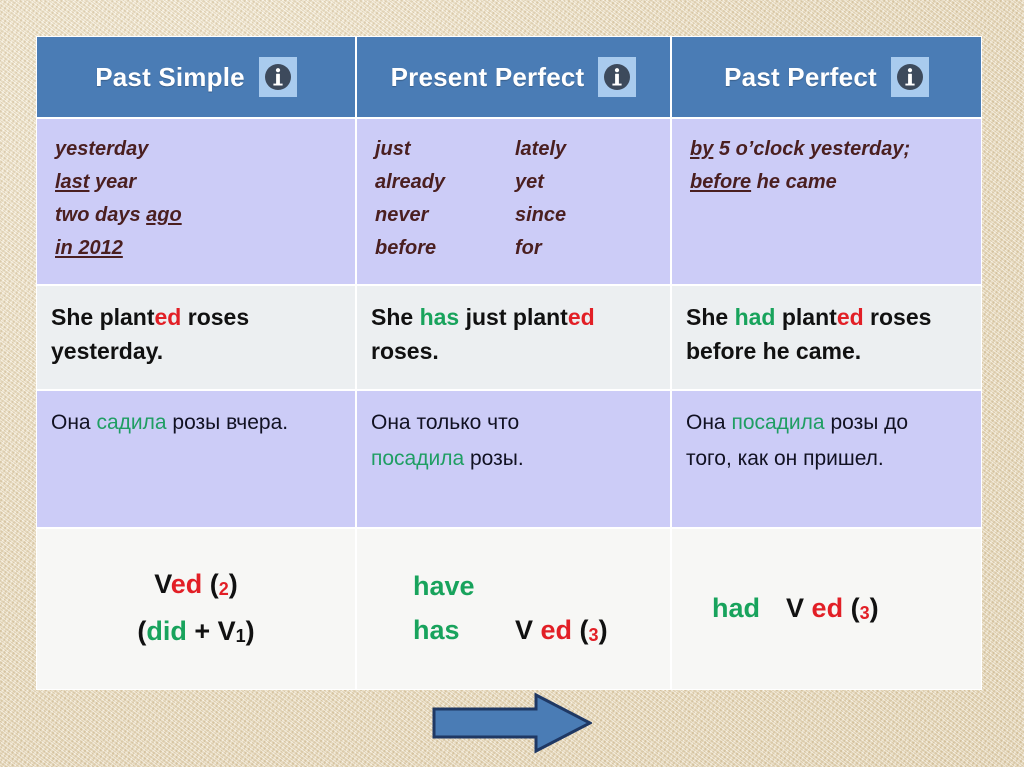 This screenshot has height=767, width=1024. I want to click on formula-form-number: 2, so click(223, 589).